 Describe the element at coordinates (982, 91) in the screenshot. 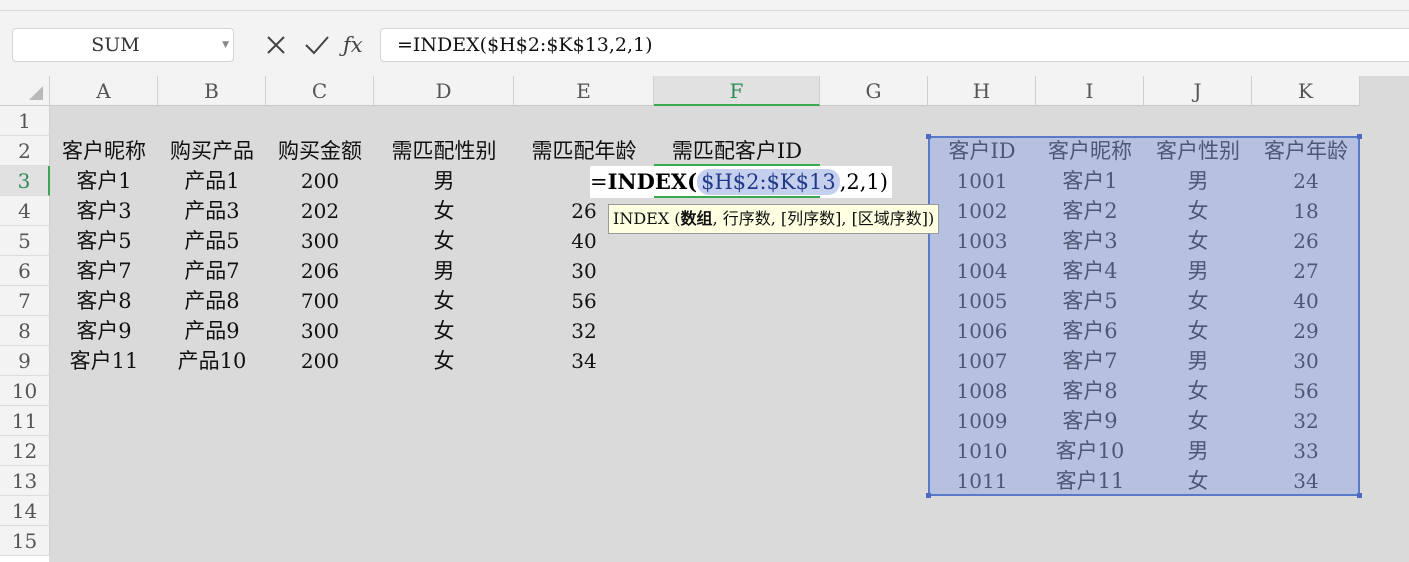

I see `column-header-h: H` at that location.